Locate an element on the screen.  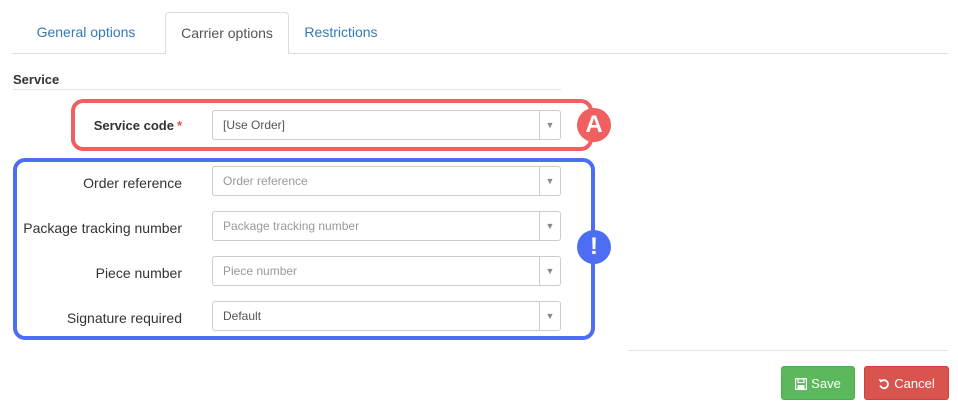
annotation-badge-a: A is located at coordinates (594, 125).